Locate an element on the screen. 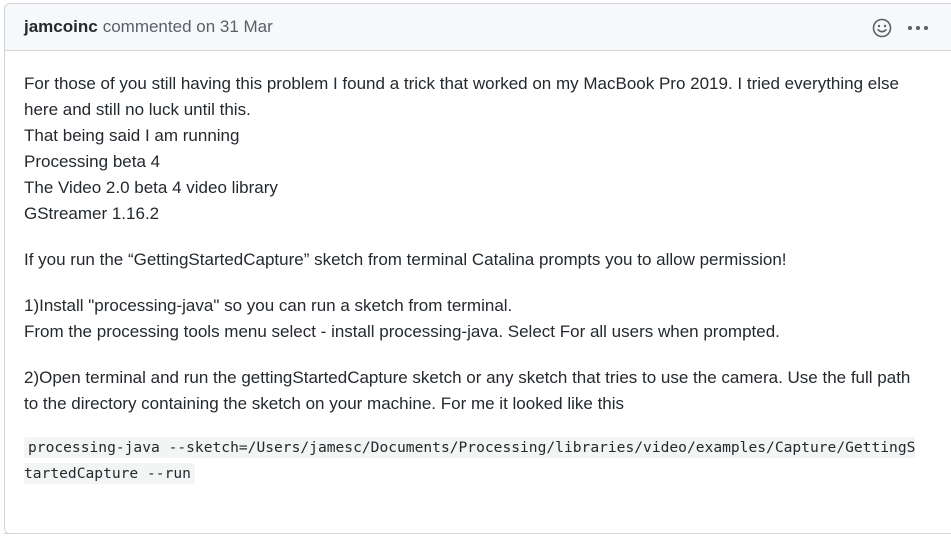 The image size is (951, 537). comment-actions is located at coordinates (900, 28).